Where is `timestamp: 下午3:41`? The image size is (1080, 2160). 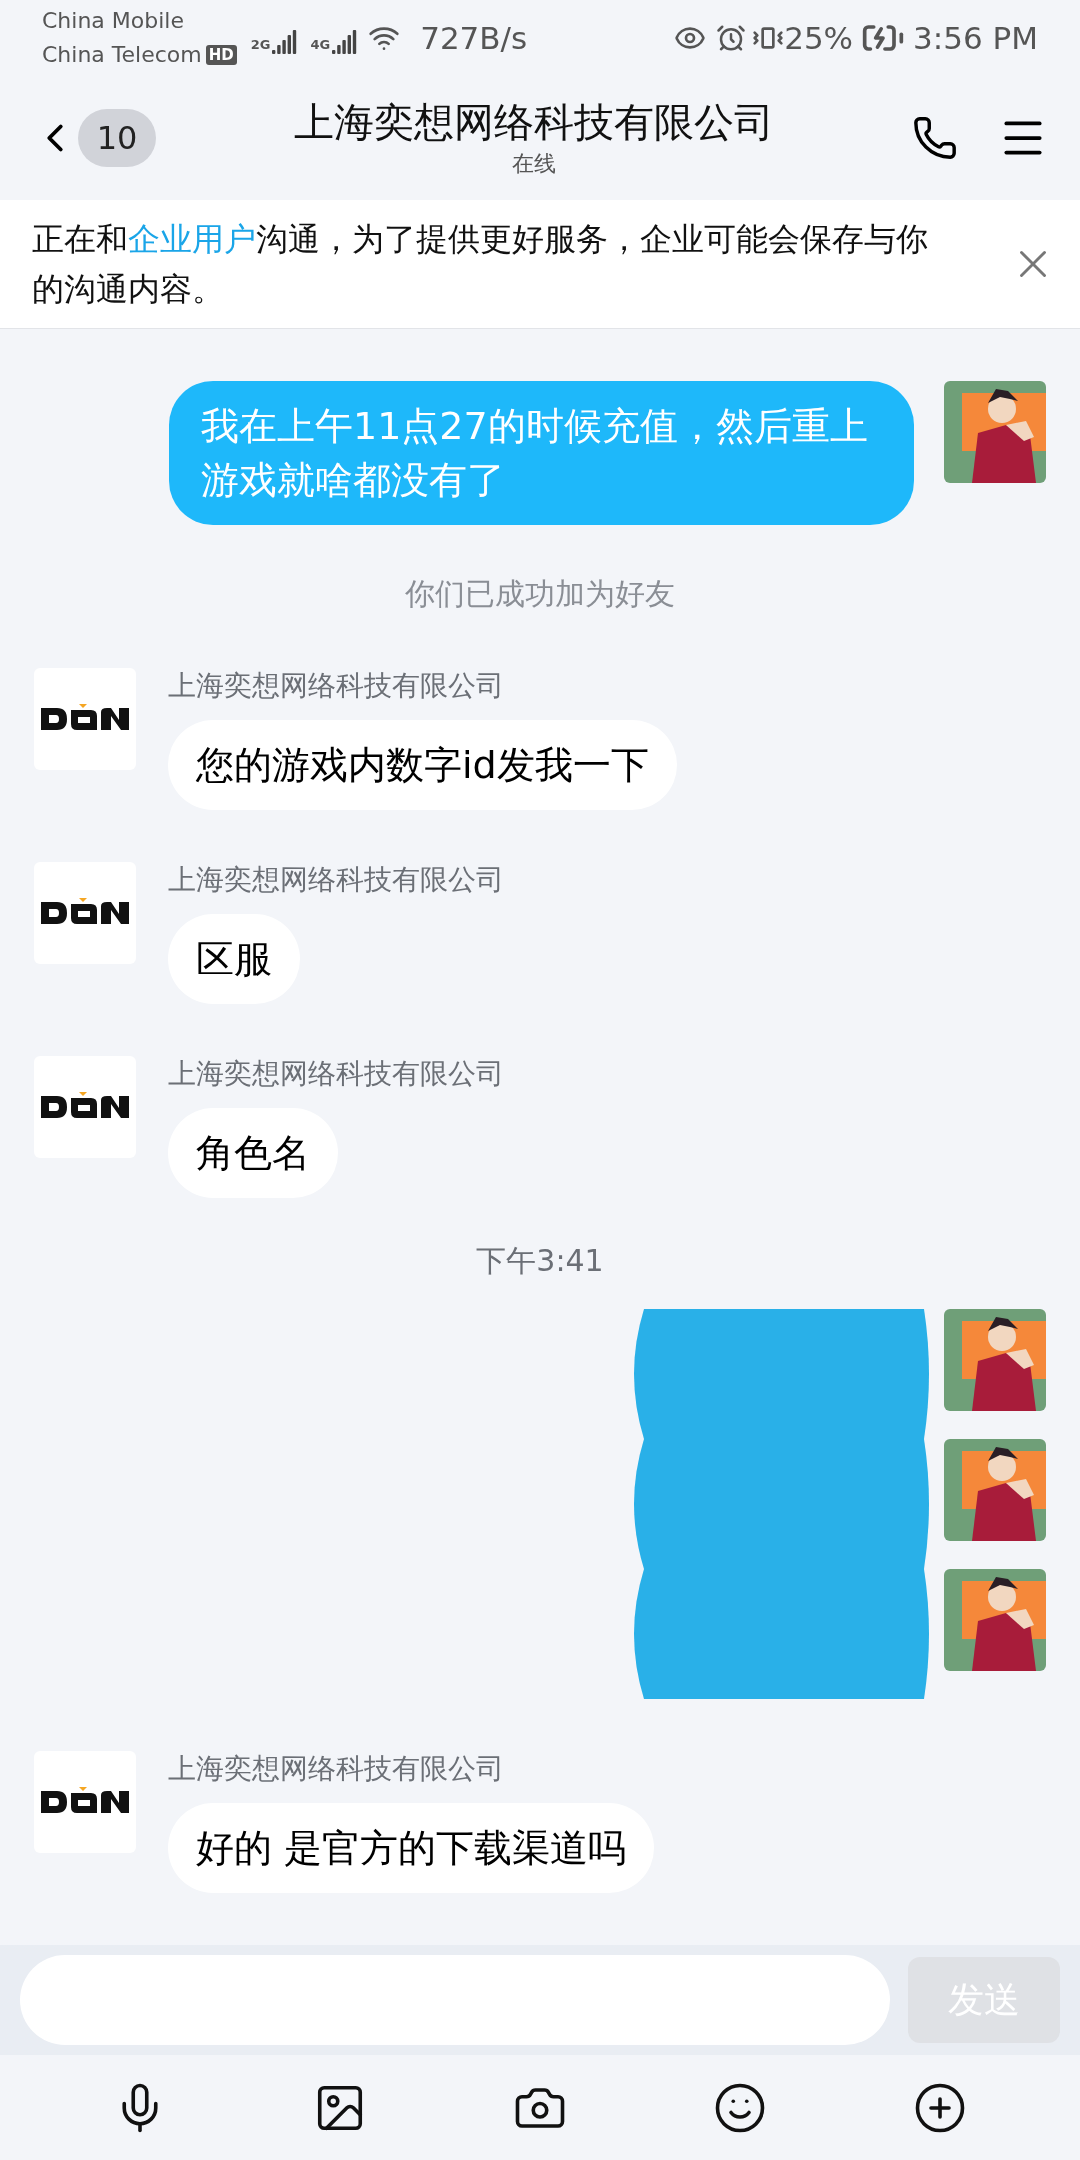 timestamp: 下午3:41 is located at coordinates (540, 1261).